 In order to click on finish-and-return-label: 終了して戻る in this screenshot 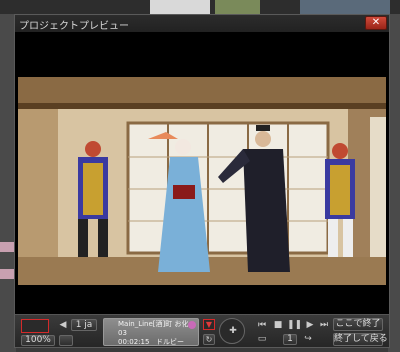, I will do `click(361, 339)`.